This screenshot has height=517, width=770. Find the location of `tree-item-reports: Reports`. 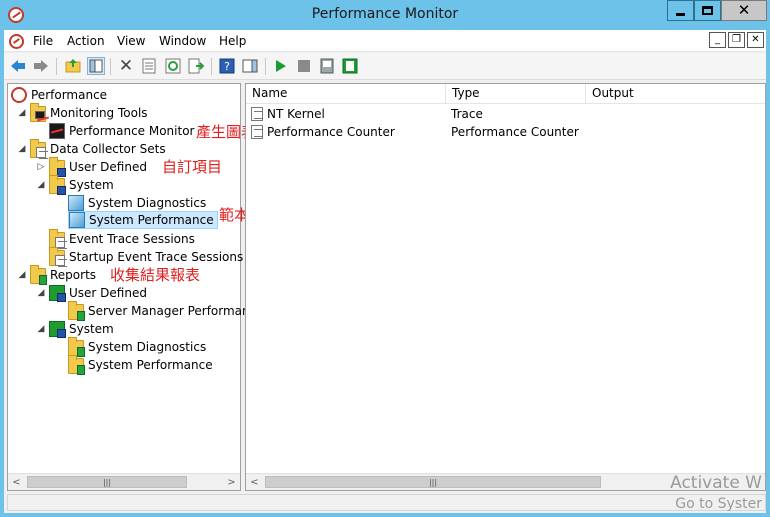

tree-item-reports: Reports is located at coordinates (63, 275).